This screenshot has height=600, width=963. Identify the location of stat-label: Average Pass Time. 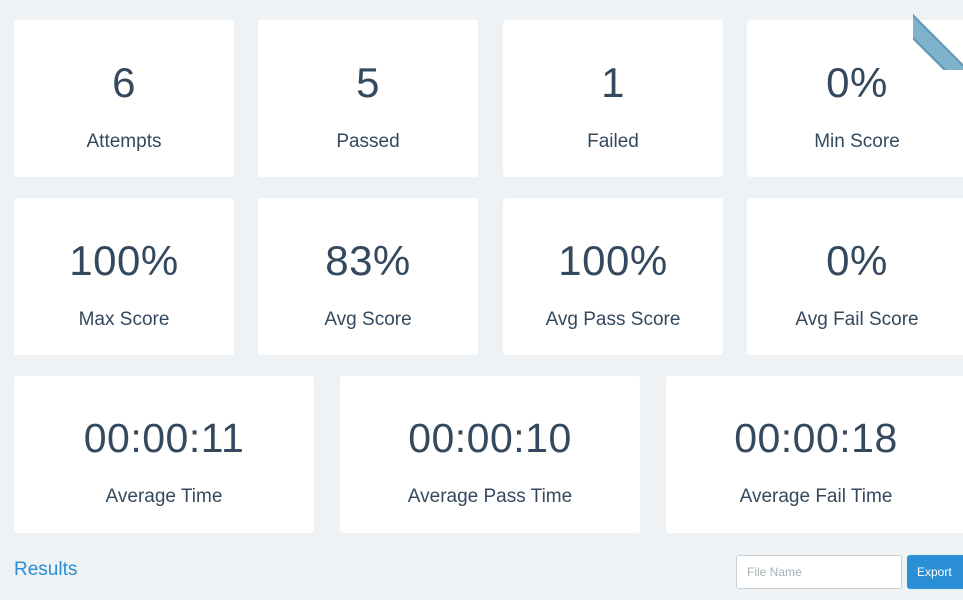
(490, 496).